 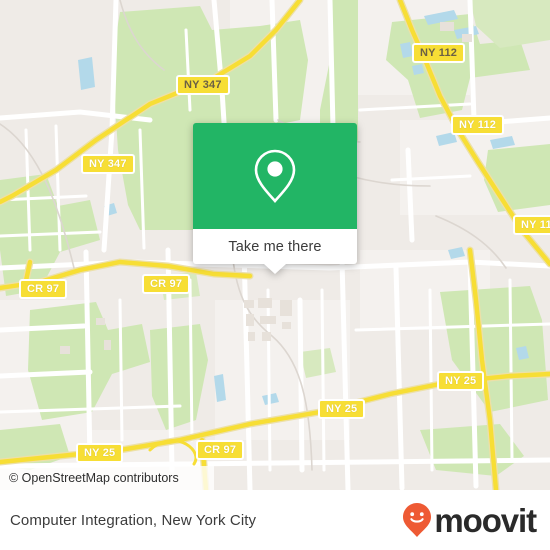 What do you see at coordinates (417, 520) in the screenshot?
I see `moovit-smiley-pin-icon` at bounding box center [417, 520].